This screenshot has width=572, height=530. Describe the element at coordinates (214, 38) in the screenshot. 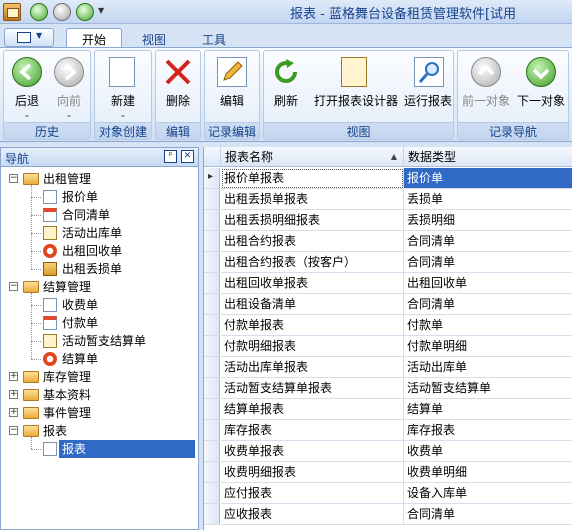

I see `tab-tools: 工具` at that location.